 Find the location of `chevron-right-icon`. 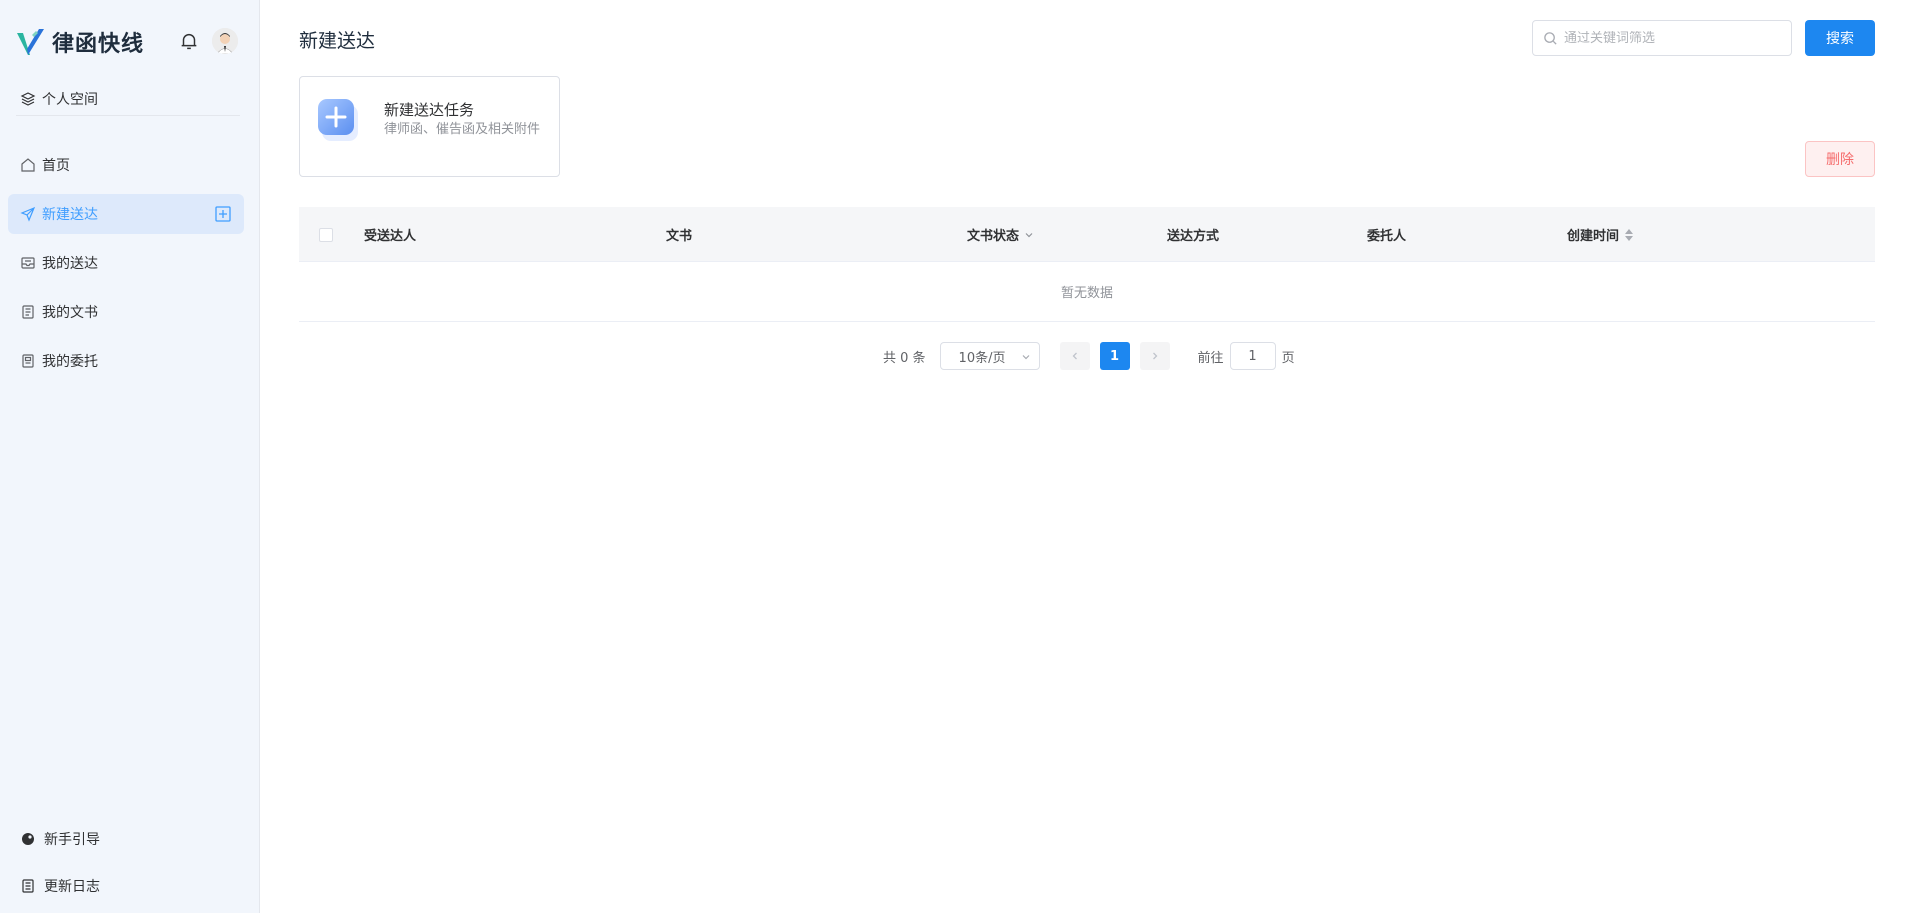

chevron-right-icon is located at coordinates (1154, 356).